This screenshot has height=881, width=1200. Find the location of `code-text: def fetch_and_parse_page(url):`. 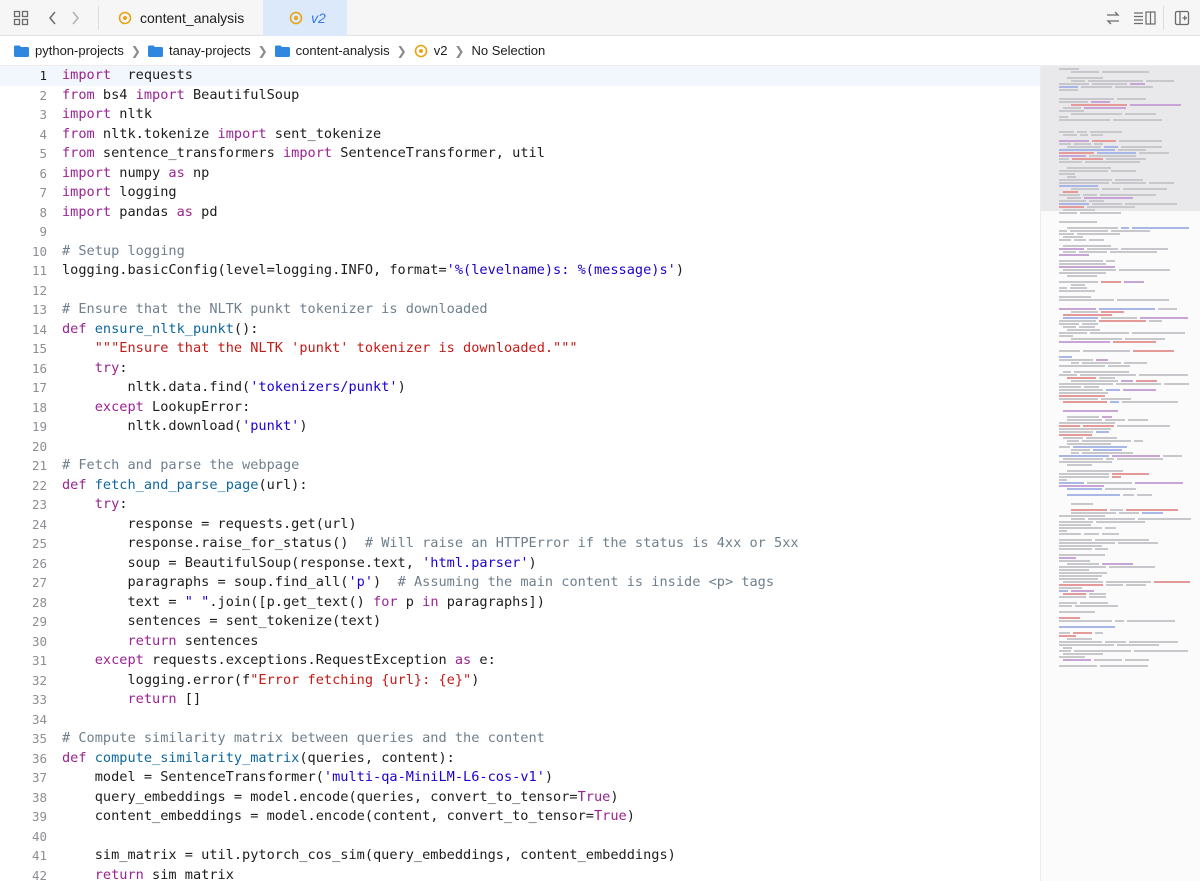

code-text: def fetch_and_parse_page(url): is located at coordinates (185, 486).